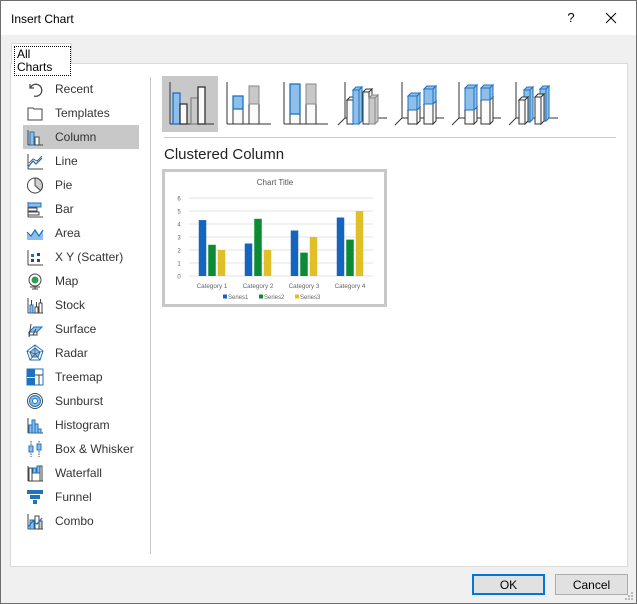 The width and height of the screenshot is (637, 604). What do you see at coordinates (350, 286) in the screenshot?
I see `x-tick-label: Category 4` at bounding box center [350, 286].